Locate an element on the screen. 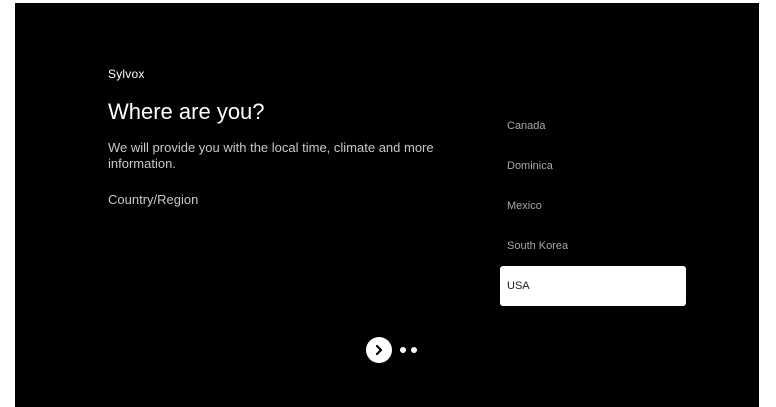 The width and height of the screenshot is (776, 407). country-item-usa: USA is located at coordinates (593, 286).